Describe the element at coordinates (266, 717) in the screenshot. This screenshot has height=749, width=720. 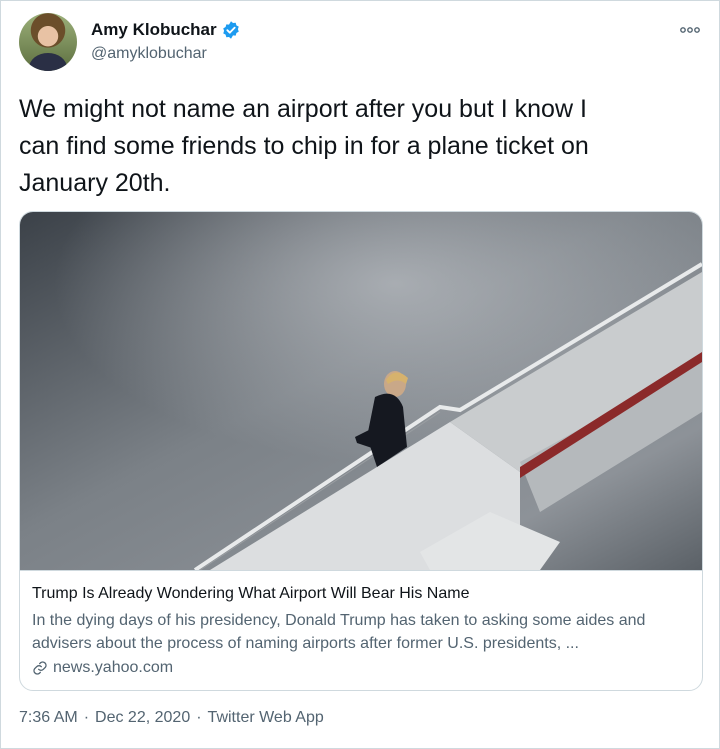
I see `tweet-source: Twitter Web App` at that location.